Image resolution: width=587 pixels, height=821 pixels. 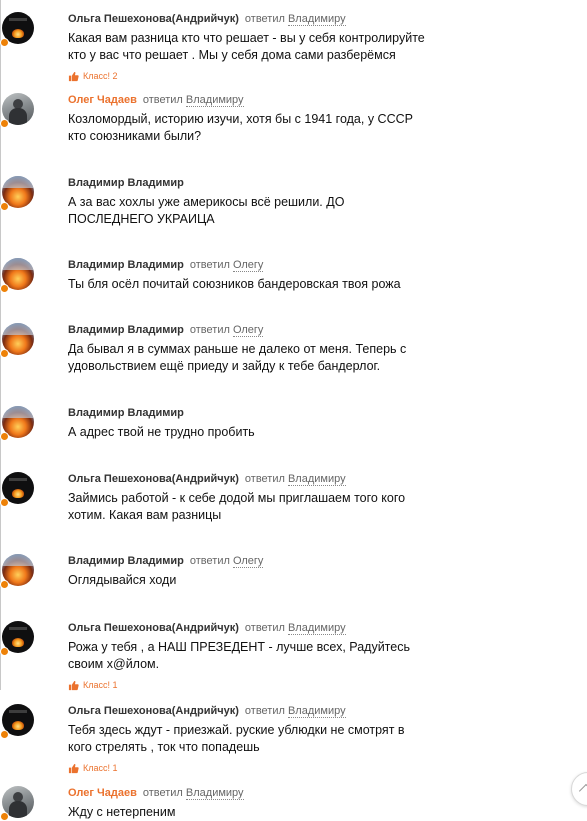 I want to click on comment-text-line: ПОСЛЕДНЕГО УКРАИЦА, so click(x=141, y=219).